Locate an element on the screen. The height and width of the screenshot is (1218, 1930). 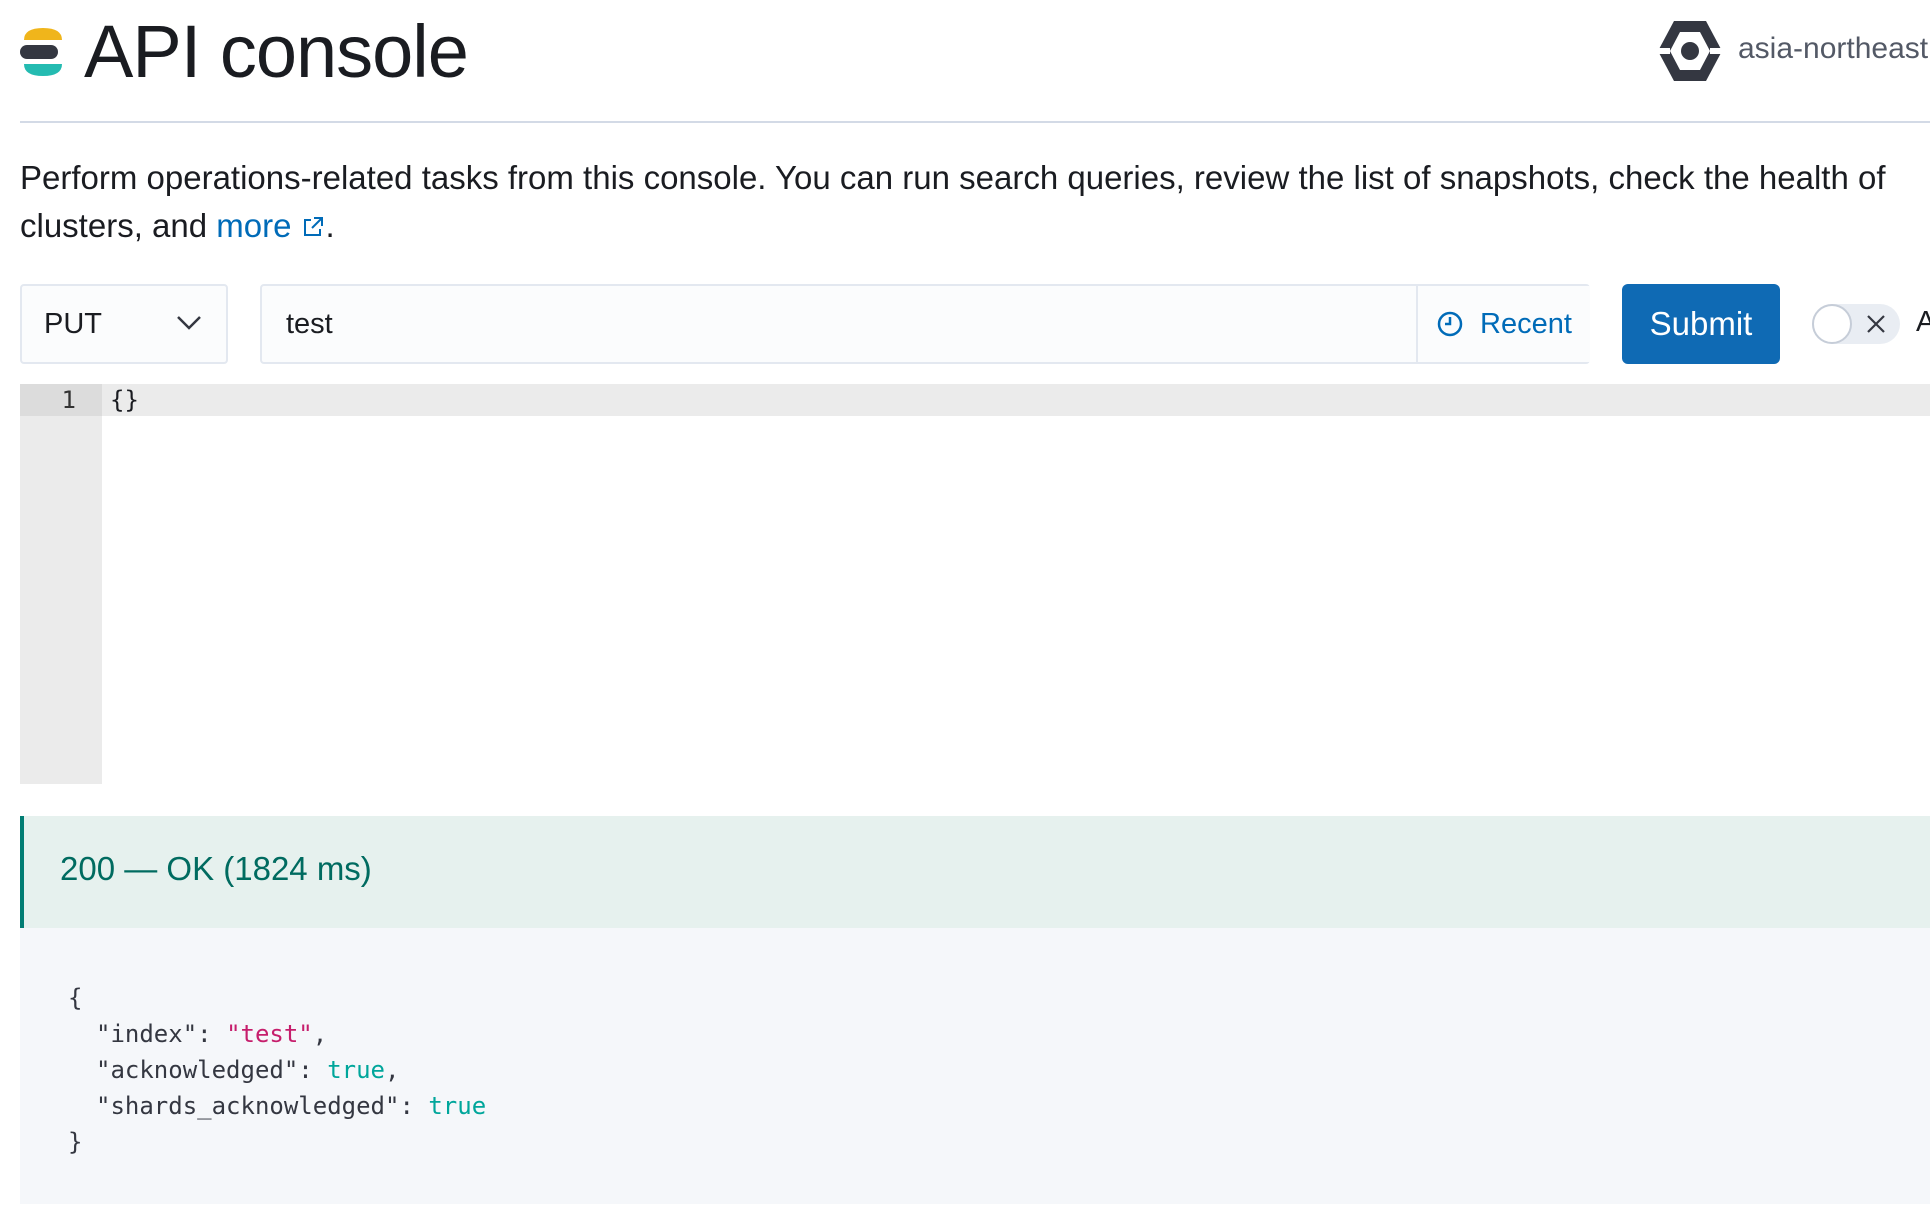
recent-button: Recent is located at coordinates (1503, 324).